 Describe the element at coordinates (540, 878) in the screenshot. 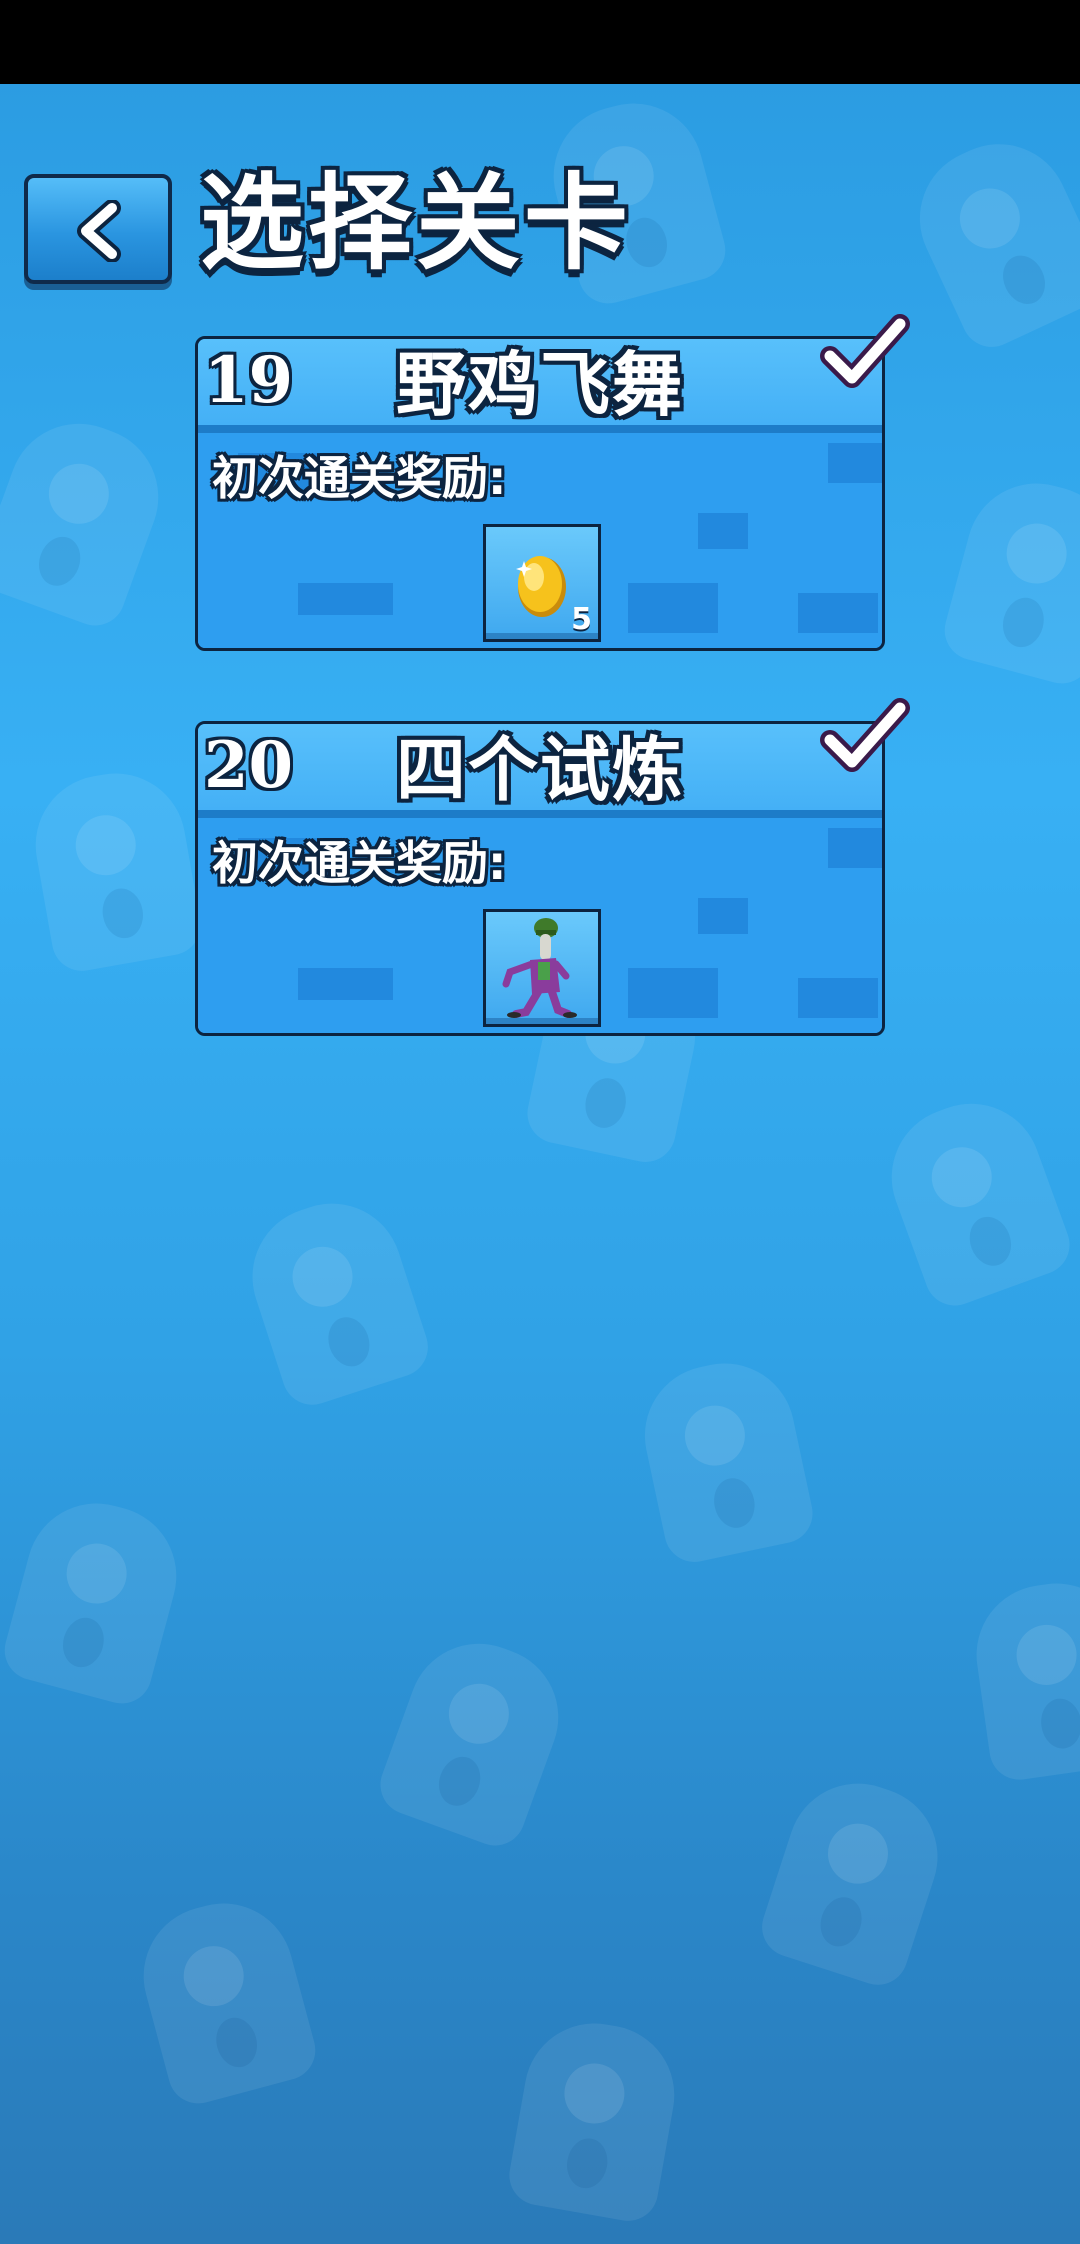

I see `level-card-20: 20 四个试炼 初次通关奖励:` at that location.